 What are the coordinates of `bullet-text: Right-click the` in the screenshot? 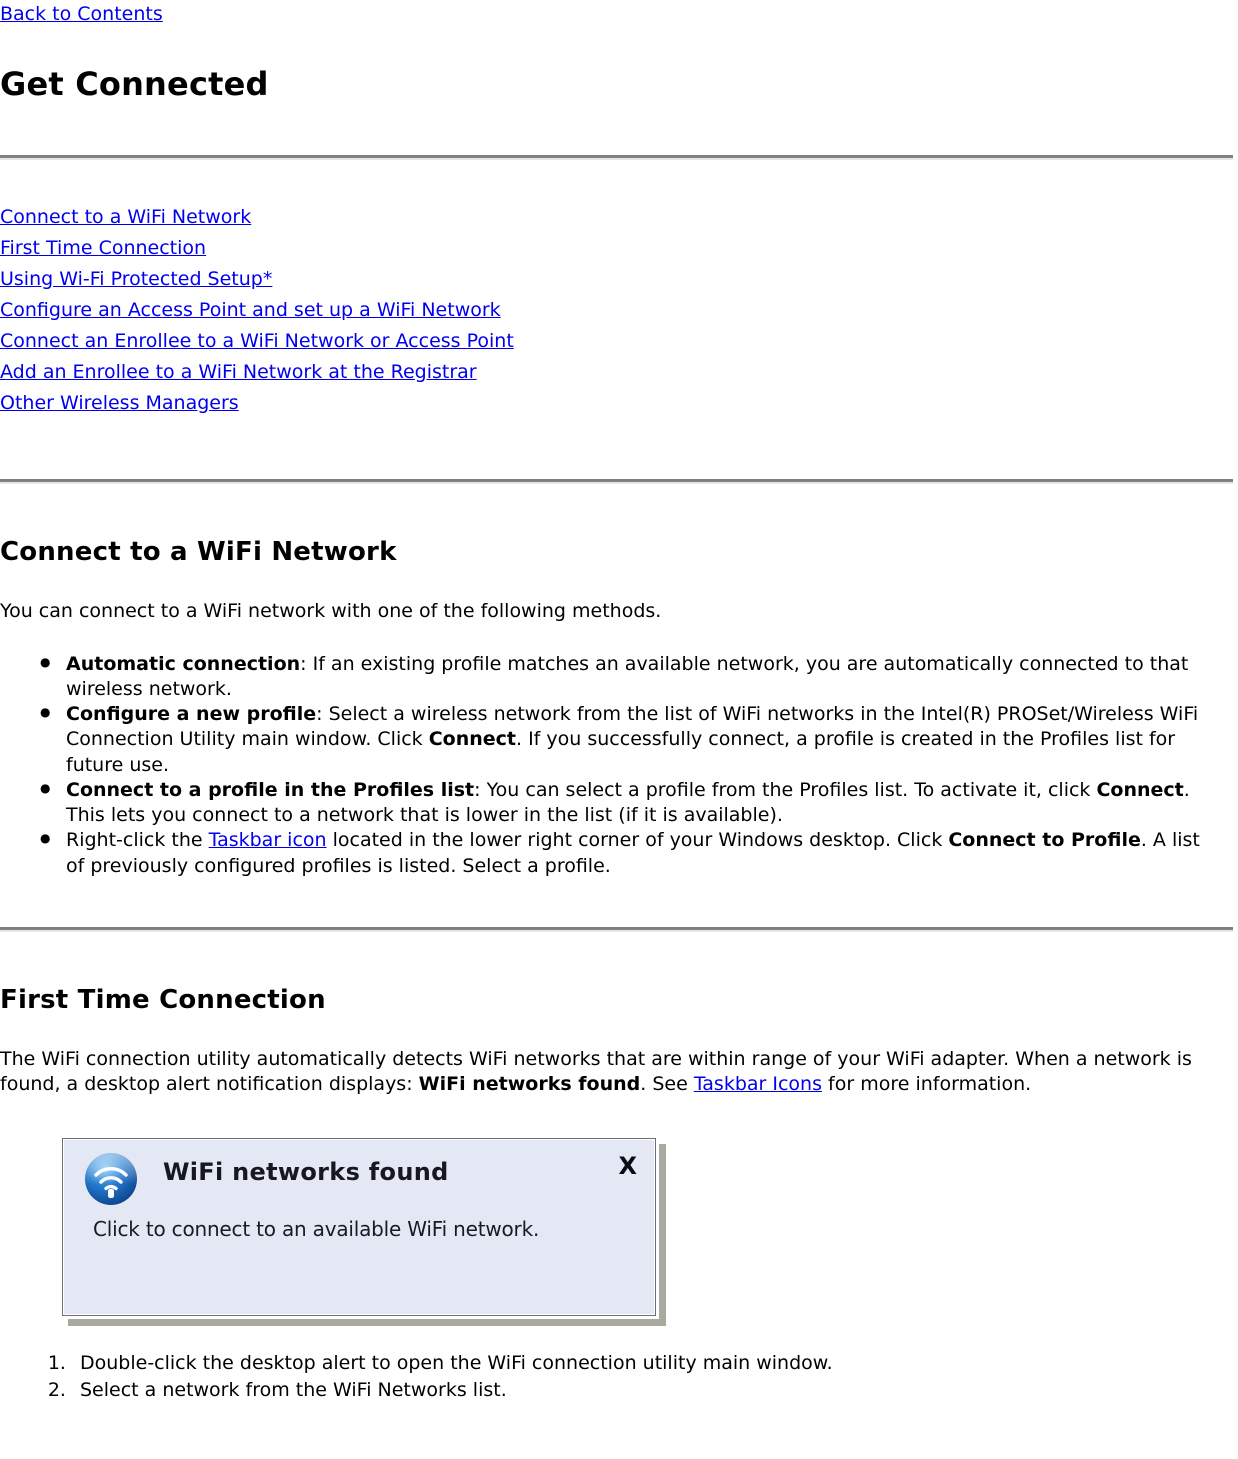 It's located at (137, 840).